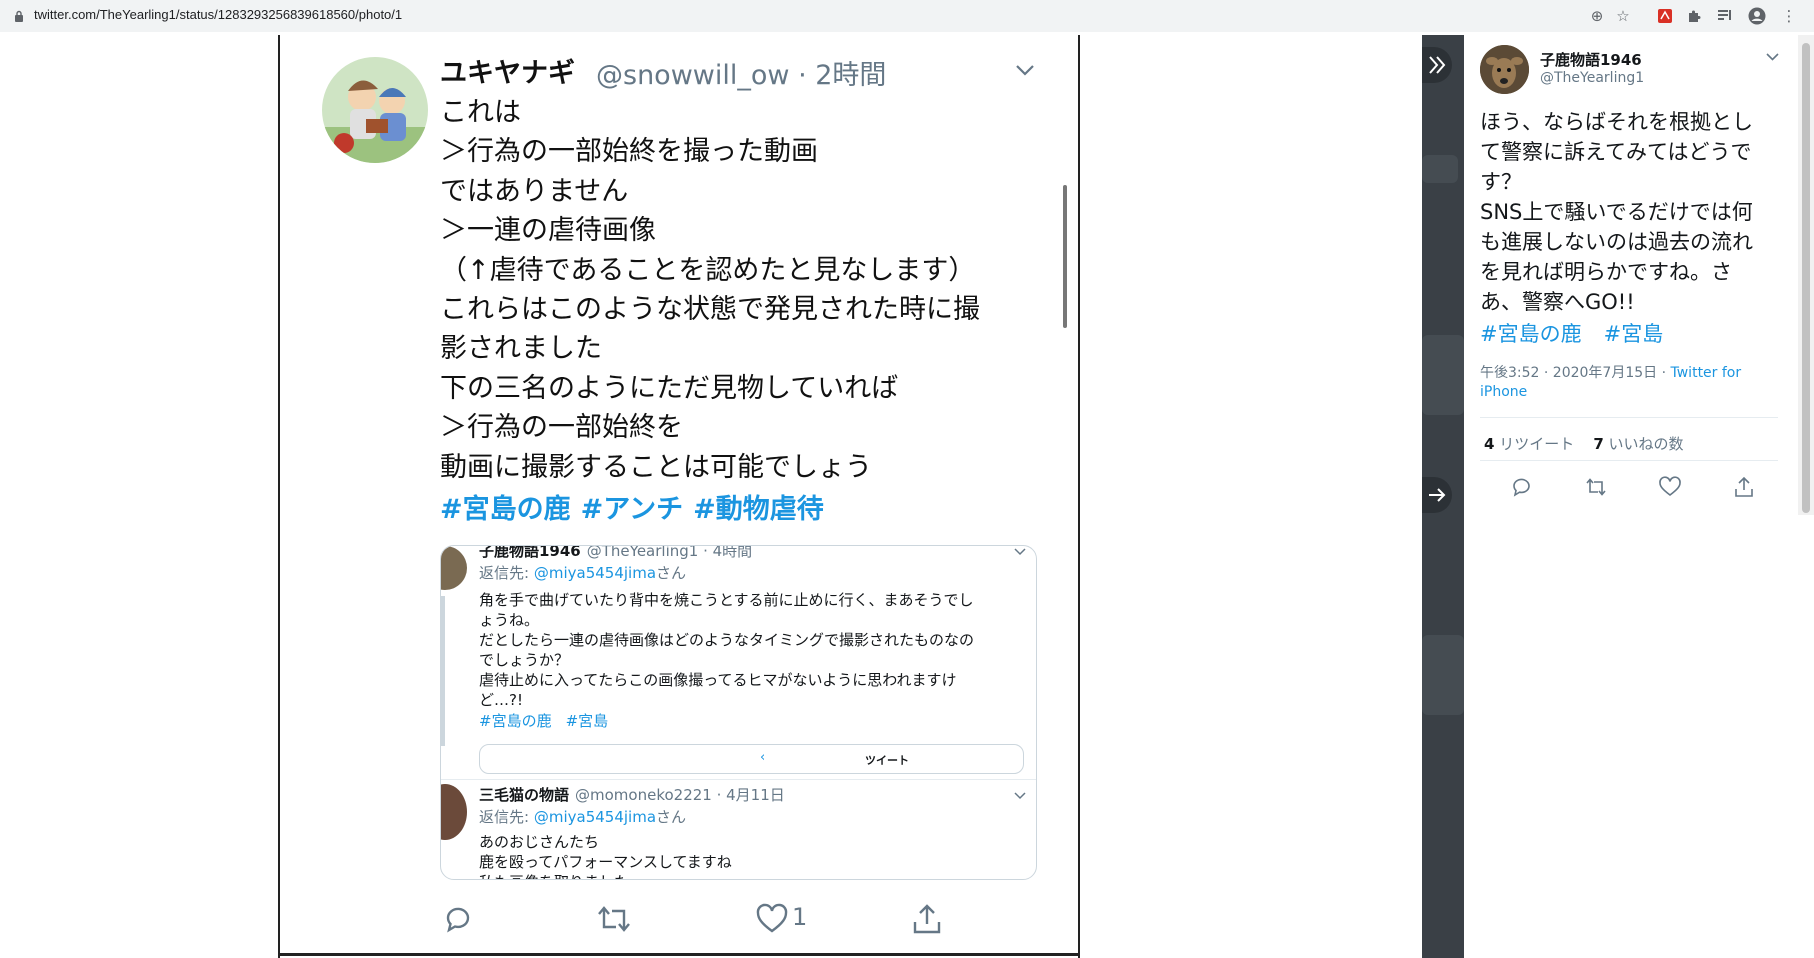 The image size is (1814, 958). I want to click on tweet-line: 動画に撮影することは可能でしょう, so click(656, 467).